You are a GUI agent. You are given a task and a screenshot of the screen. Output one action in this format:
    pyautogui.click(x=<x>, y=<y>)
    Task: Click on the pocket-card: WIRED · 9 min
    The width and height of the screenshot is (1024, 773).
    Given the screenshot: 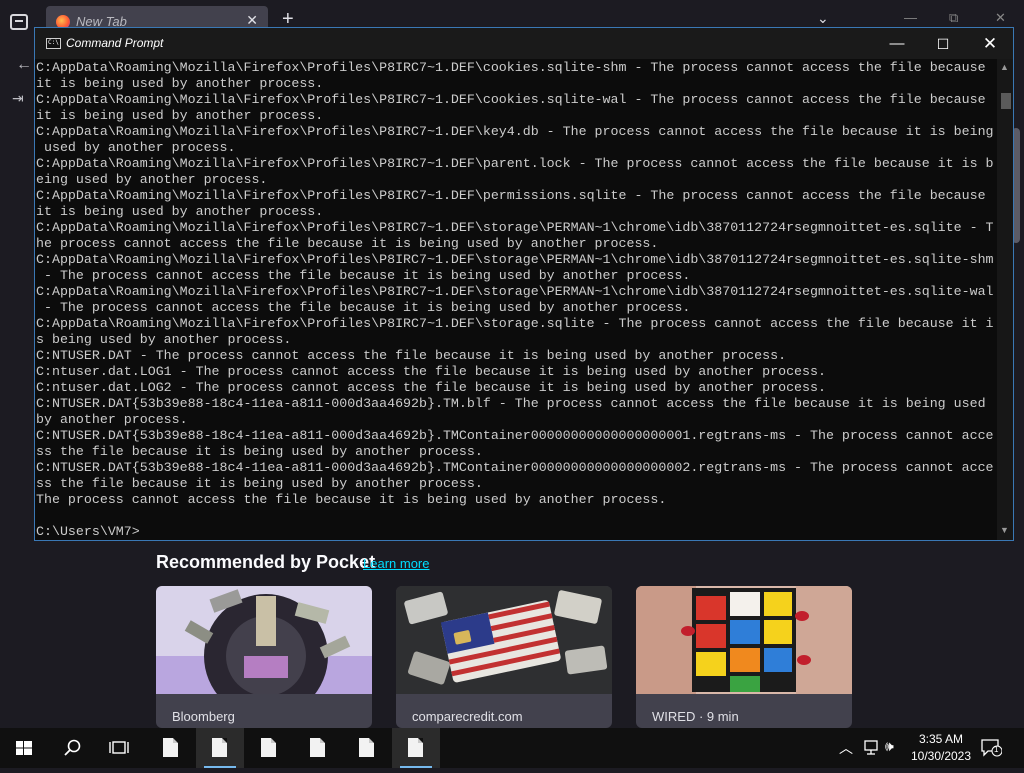 What is the action you would take?
    pyautogui.click(x=744, y=657)
    